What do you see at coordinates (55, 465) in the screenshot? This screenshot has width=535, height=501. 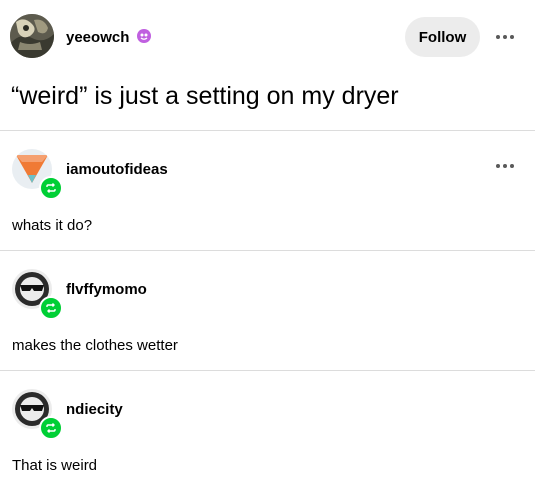 I see `reply-text: That is weird` at bounding box center [55, 465].